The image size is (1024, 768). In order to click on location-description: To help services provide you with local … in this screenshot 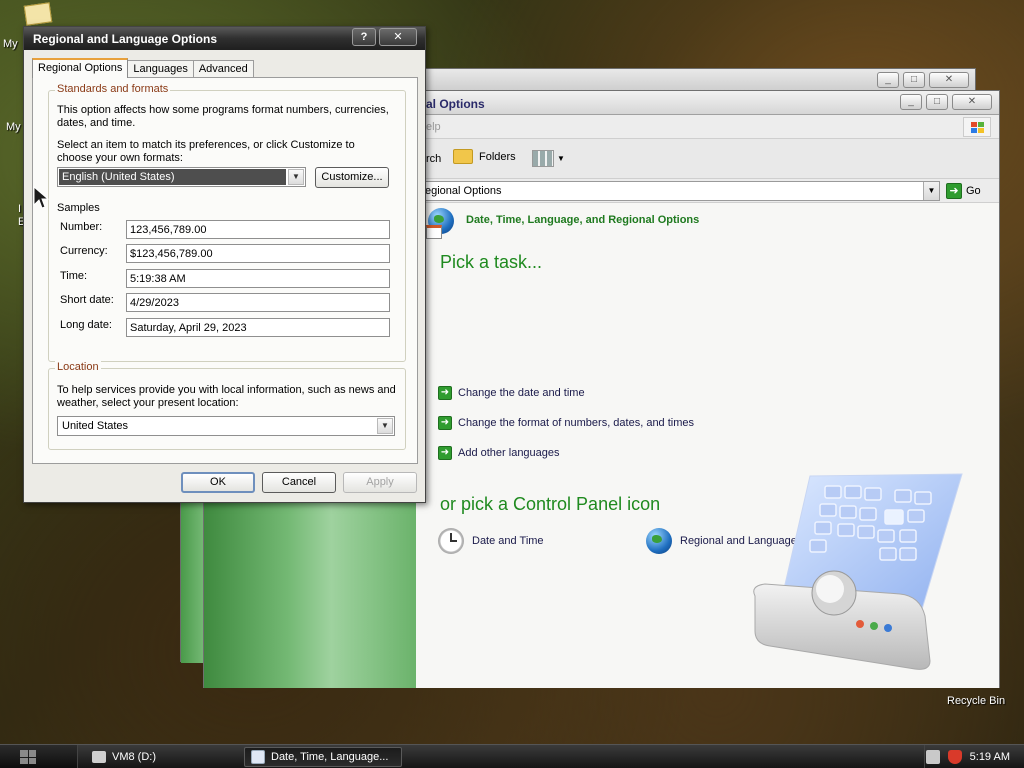, I will do `click(226, 396)`.